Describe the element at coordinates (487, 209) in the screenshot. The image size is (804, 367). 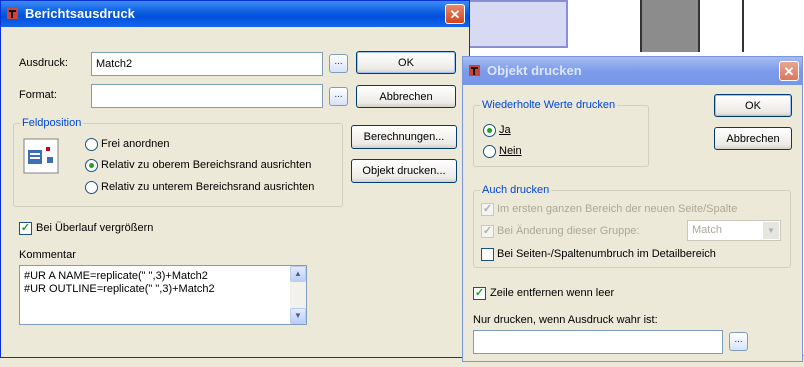
I see `erster-bereich-checkbox: ✓` at that location.